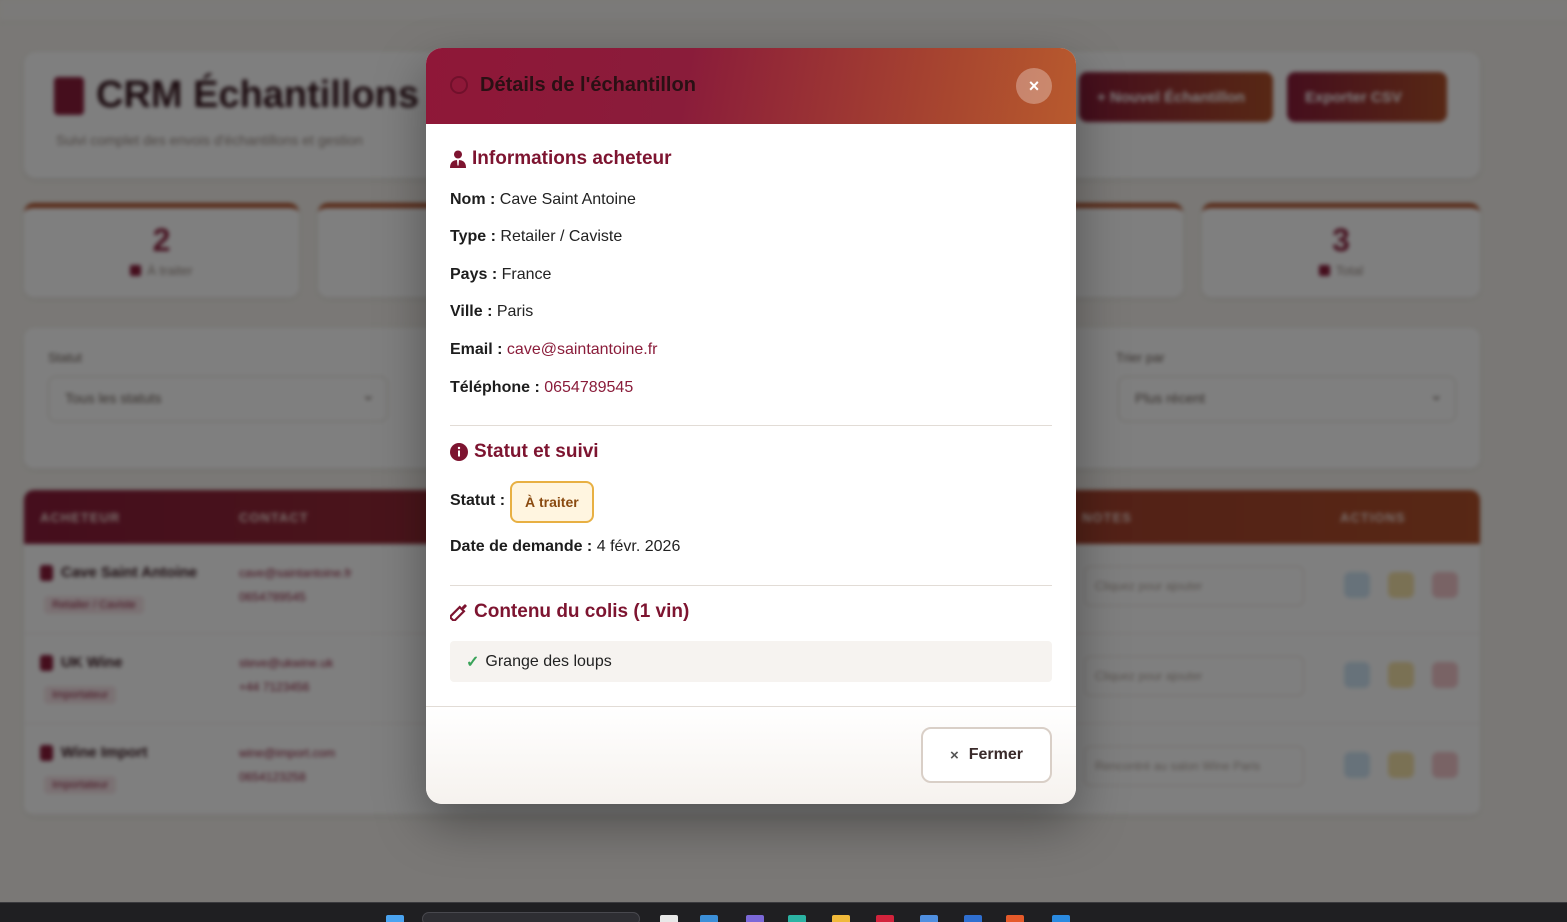  I want to click on wine-bottle-icon, so click(459, 612).